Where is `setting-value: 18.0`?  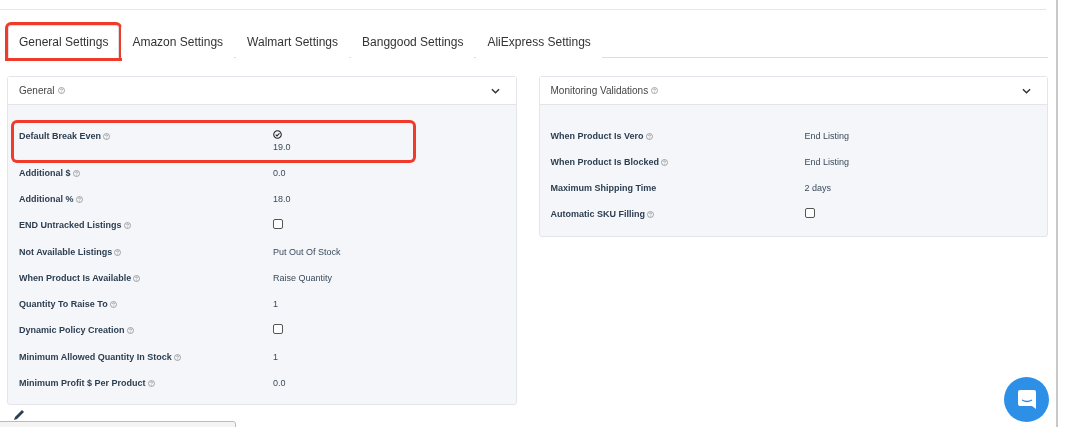 setting-value: 18.0 is located at coordinates (282, 199).